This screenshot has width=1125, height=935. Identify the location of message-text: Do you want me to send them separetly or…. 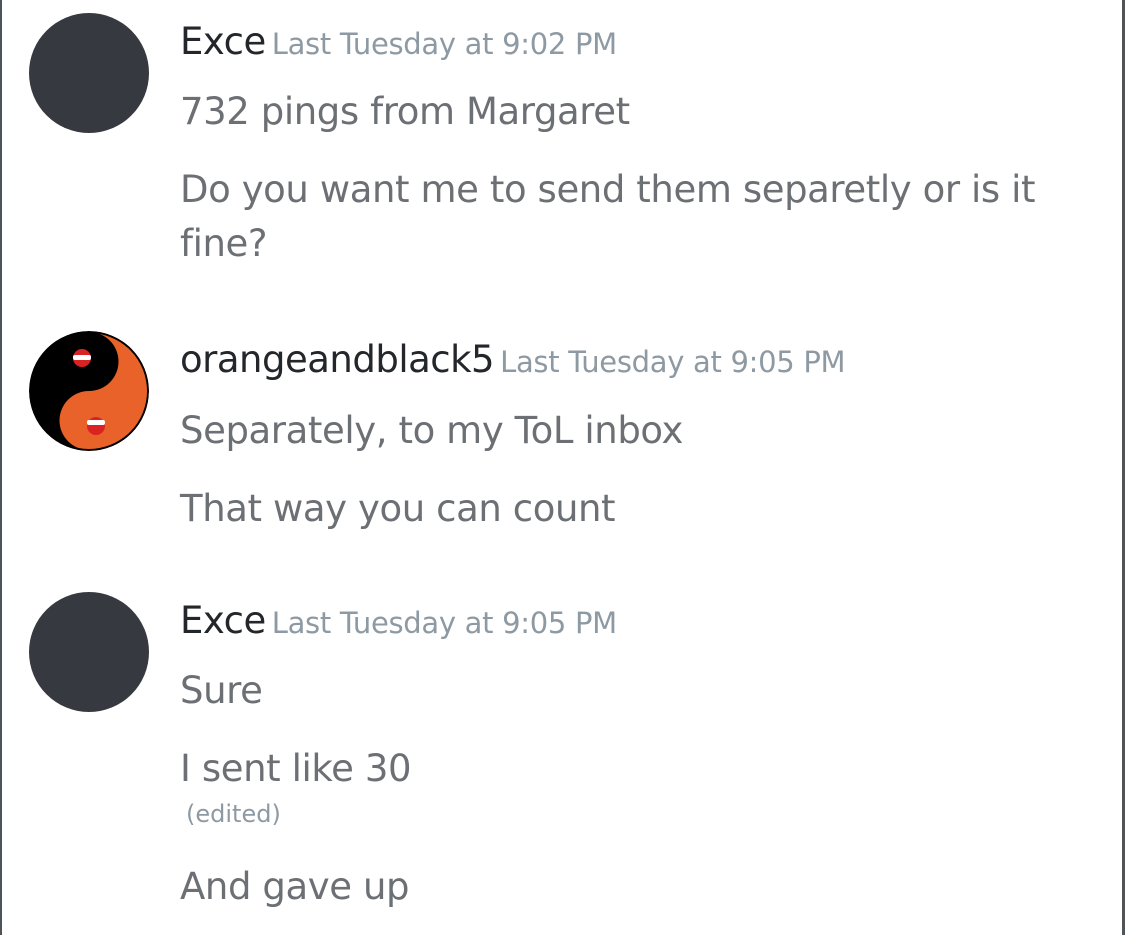
(608, 216).